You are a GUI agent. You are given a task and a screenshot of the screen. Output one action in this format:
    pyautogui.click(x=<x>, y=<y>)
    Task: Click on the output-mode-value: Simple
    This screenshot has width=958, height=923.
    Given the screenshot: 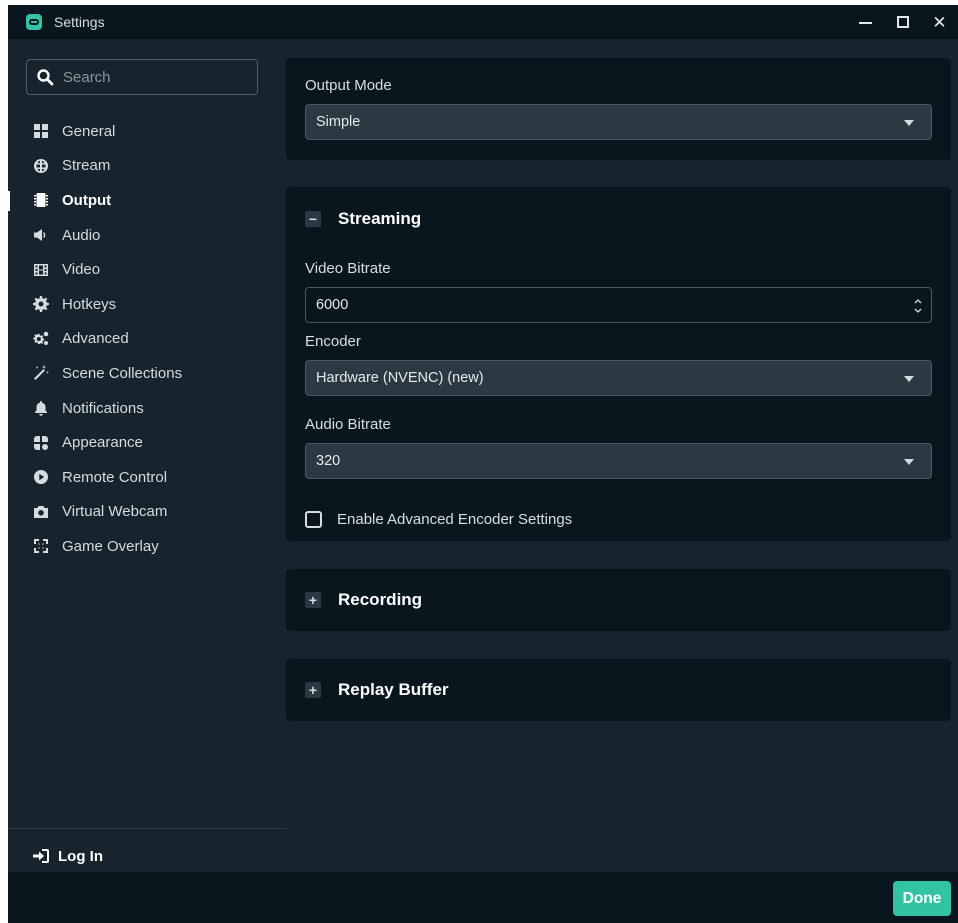 What is the action you would take?
    pyautogui.click(x=338, y=122)
    